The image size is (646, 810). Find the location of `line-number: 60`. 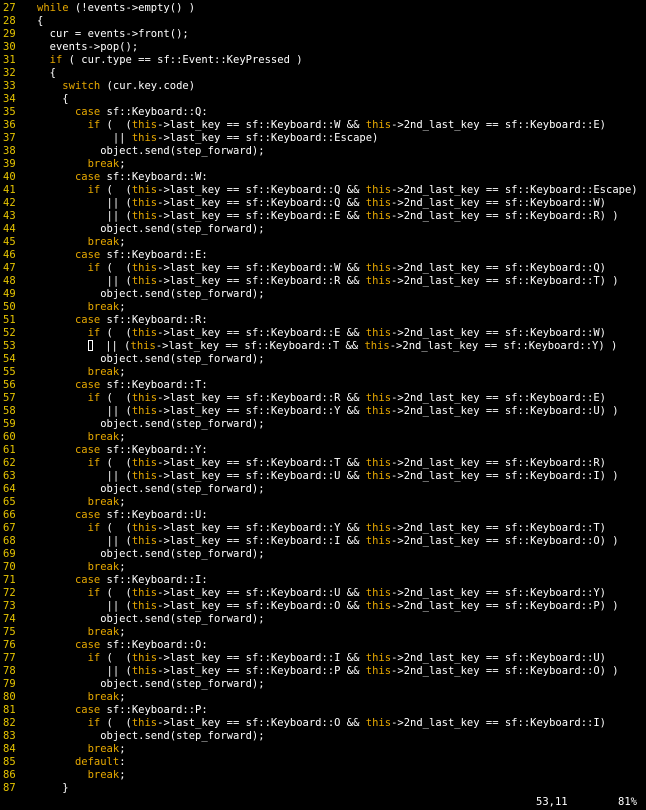

line-number: 60 is located at coordinates (9, 437).